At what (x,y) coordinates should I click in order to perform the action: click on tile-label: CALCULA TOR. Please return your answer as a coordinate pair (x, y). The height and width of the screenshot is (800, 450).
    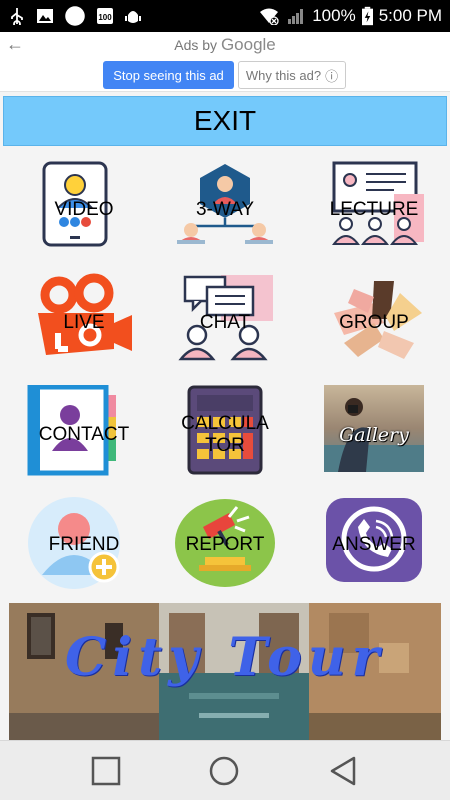
    Looking at the image, I should click on (225, 434).